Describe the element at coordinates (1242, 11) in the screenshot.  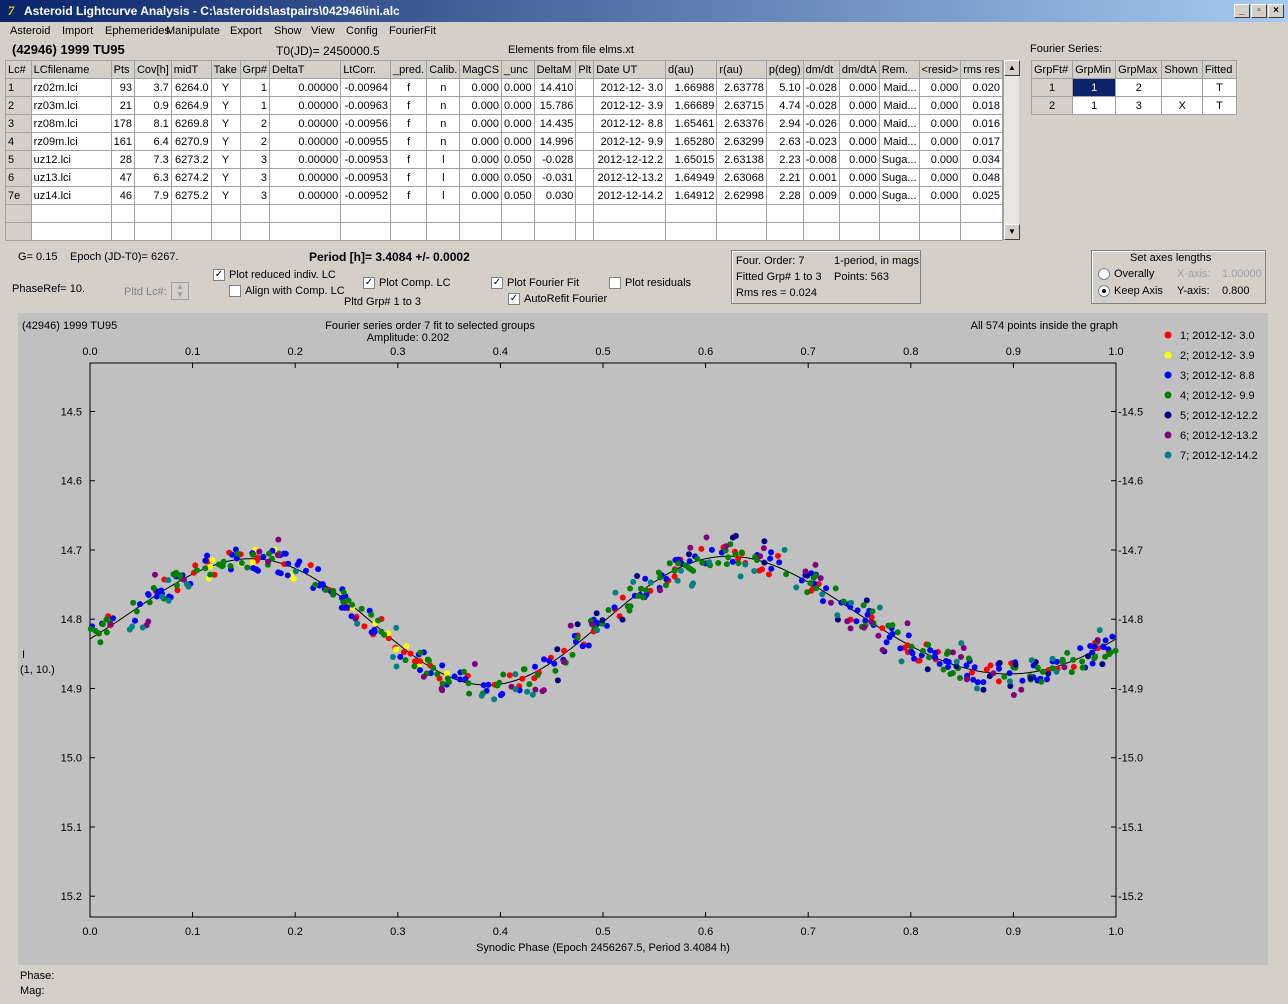
I see `minimize-button: _` at that location.